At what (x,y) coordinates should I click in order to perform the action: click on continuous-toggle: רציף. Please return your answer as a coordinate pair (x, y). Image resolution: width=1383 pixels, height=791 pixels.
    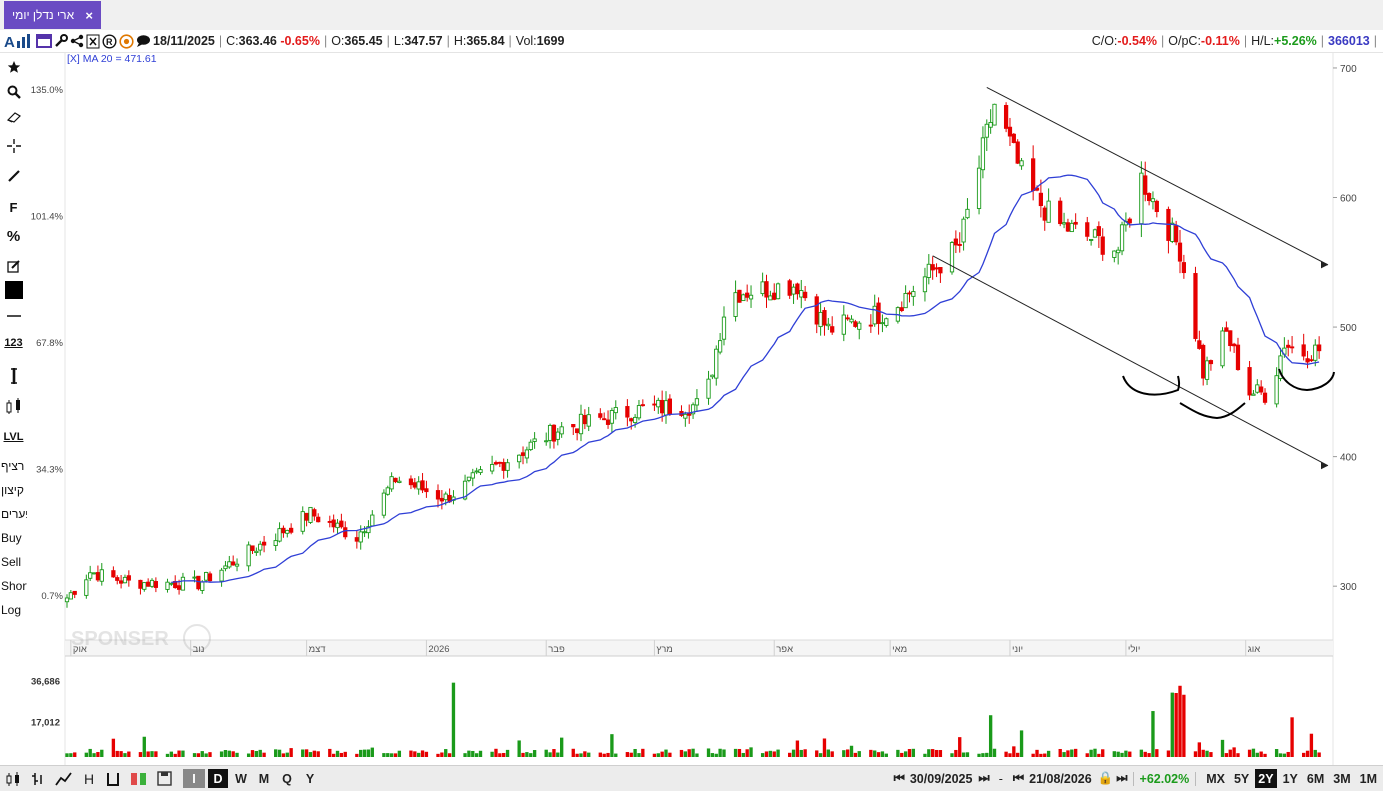
    Looking at the image, I should click on (14, 466).